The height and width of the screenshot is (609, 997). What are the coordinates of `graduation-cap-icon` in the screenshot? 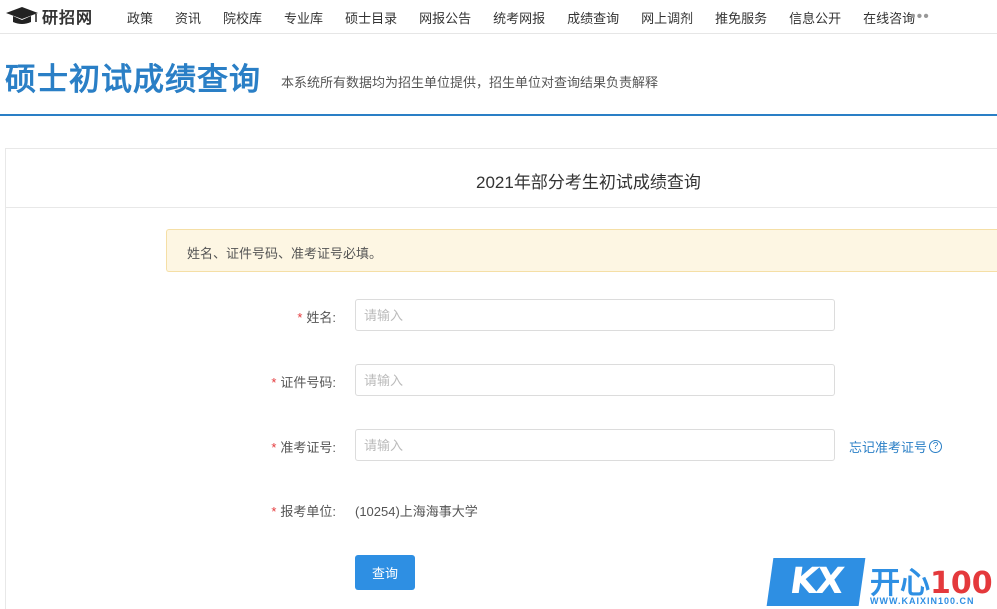 It's located at (22, 16).